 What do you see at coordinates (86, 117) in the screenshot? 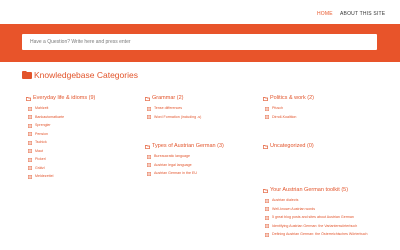
I see `post-link: Bankautomatkarte` at bounding box center [86, 117].